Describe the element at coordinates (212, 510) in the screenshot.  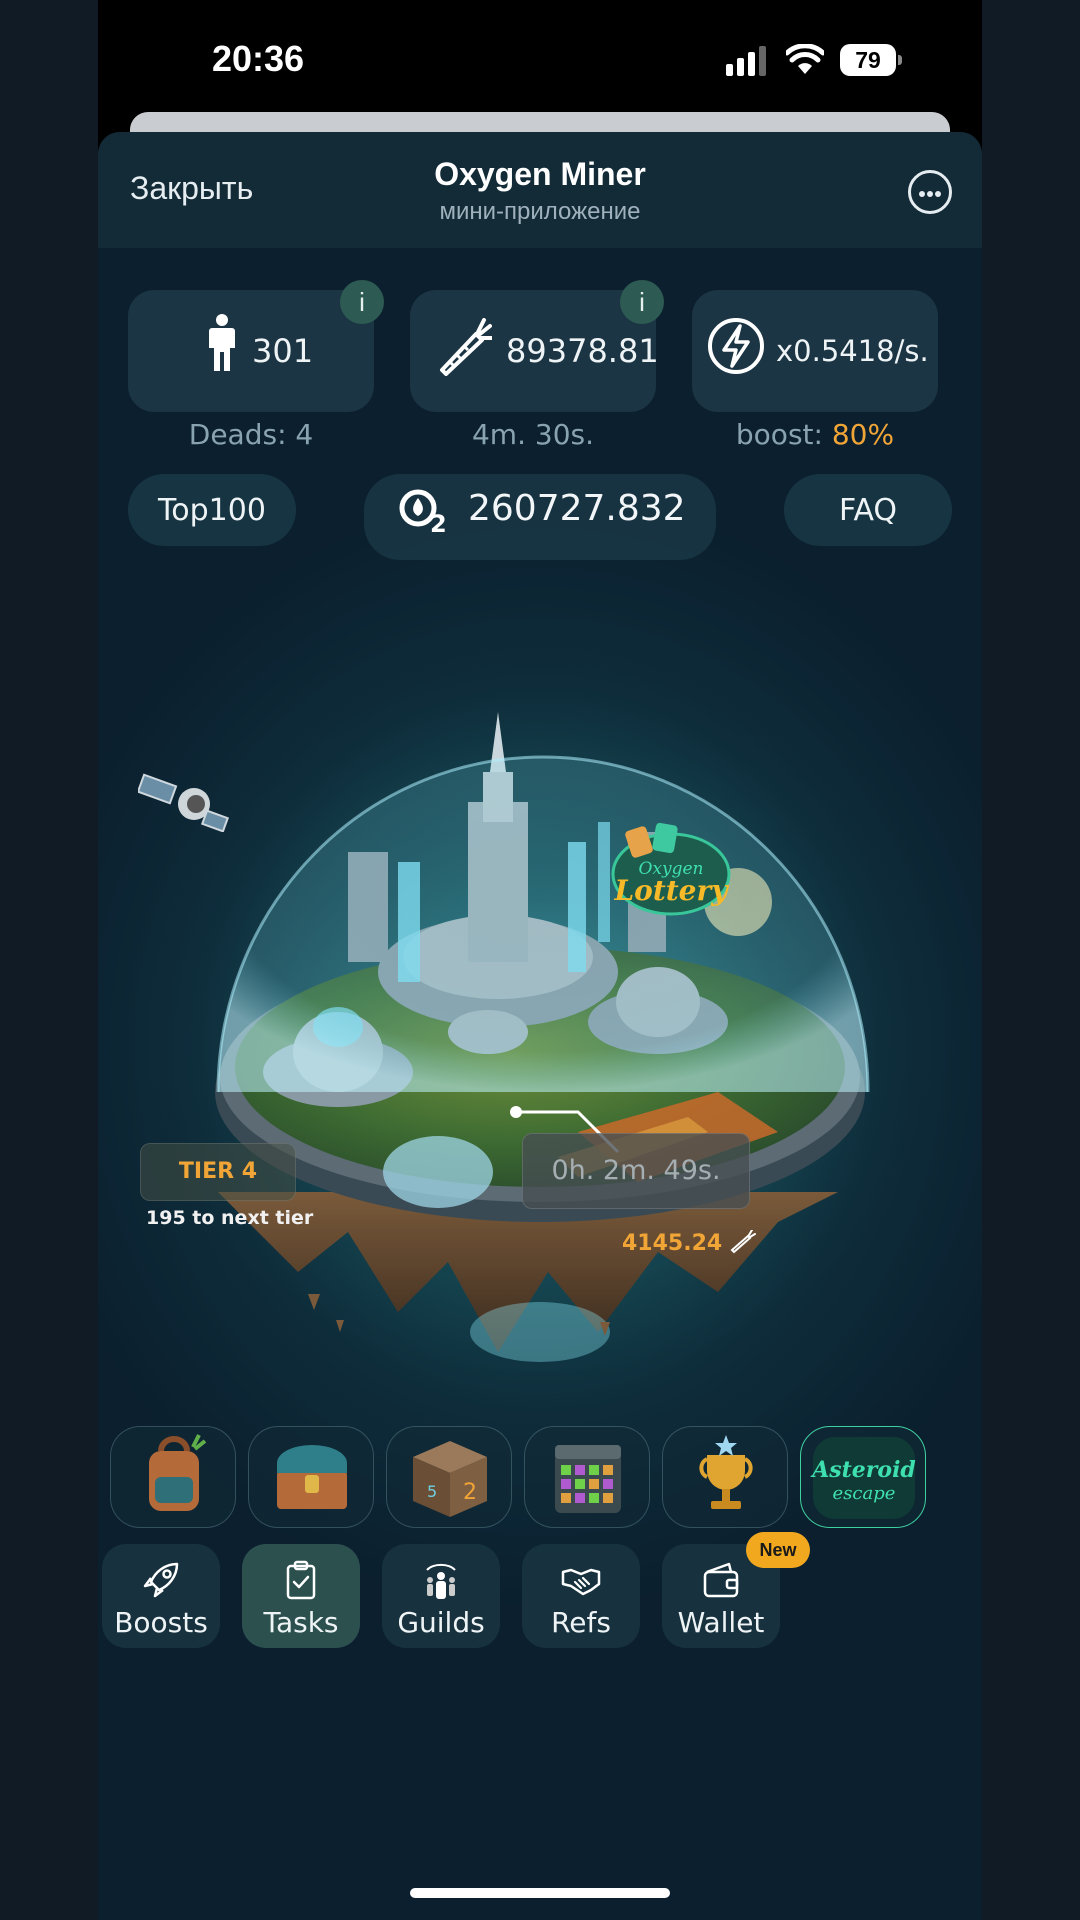
I see `top100-button: Top100` at that location.